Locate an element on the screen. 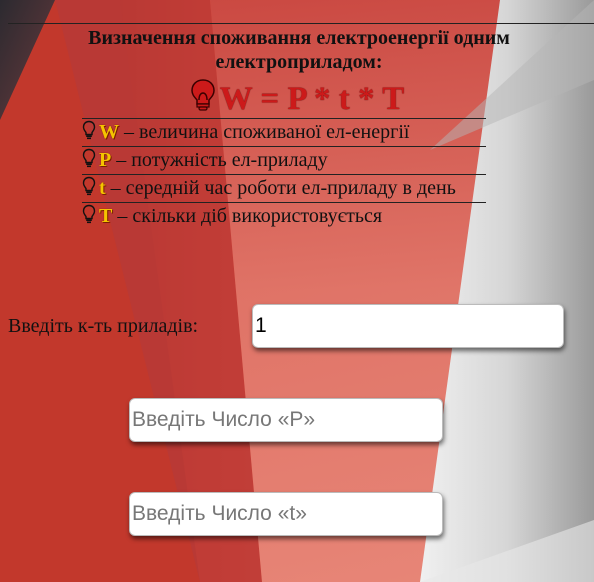 This screenshot has width=594, height=582. top-divider is located at coordinates (301, 23).